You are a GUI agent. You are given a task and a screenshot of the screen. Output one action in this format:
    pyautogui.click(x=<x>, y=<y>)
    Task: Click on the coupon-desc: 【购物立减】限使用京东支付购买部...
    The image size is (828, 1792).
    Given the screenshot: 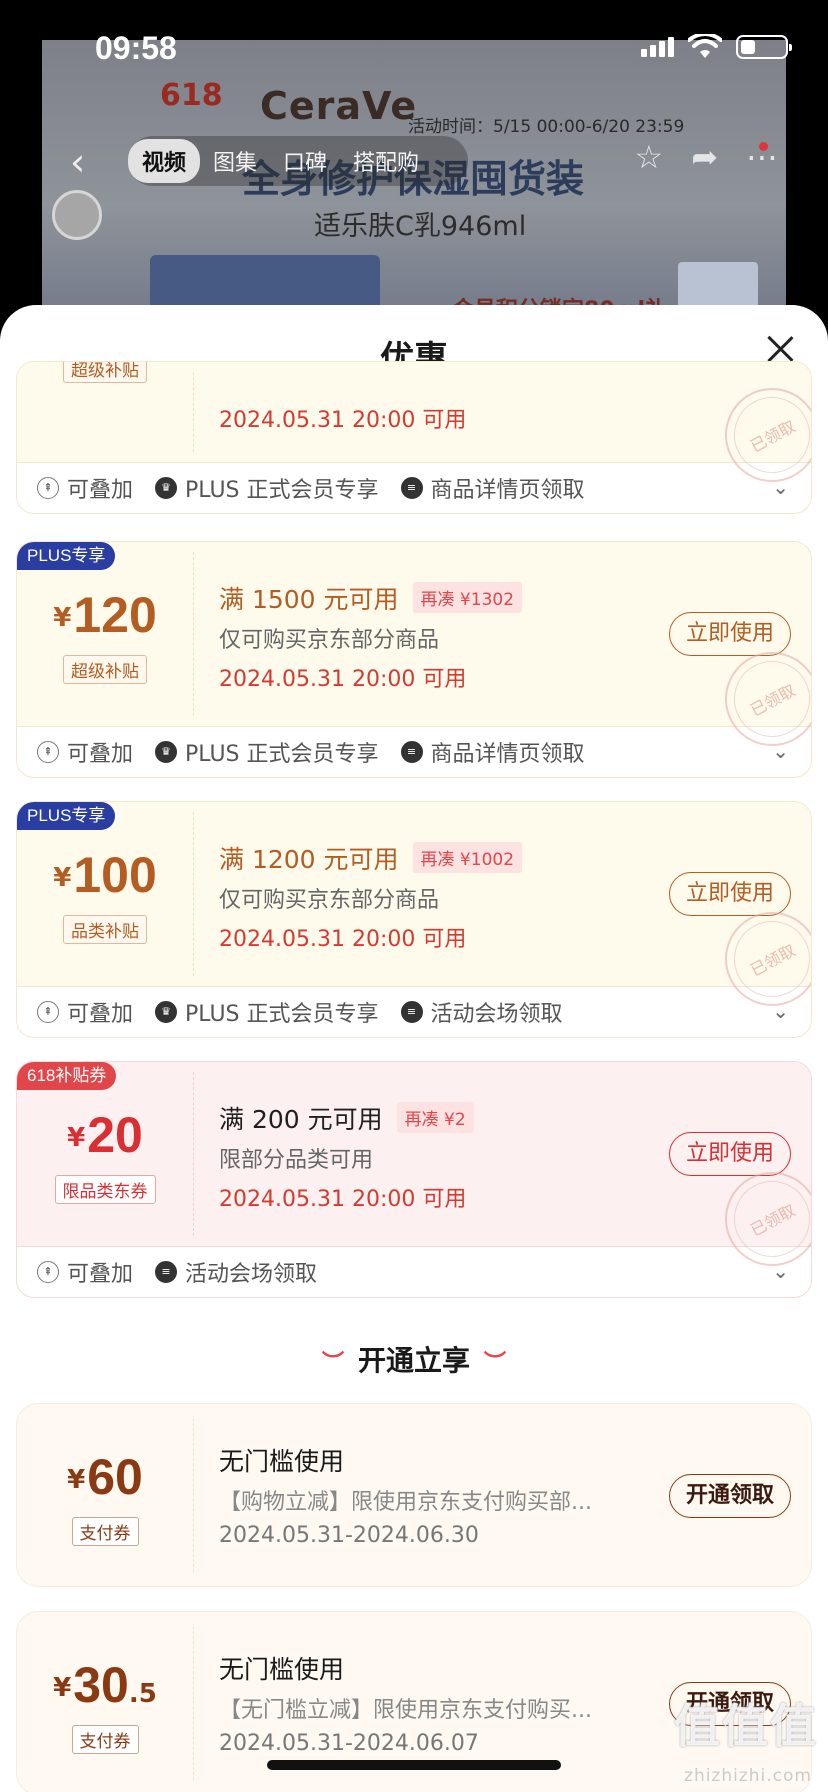 What is the action you would take?
    pyautogui.click(x=405, y=1502)
    